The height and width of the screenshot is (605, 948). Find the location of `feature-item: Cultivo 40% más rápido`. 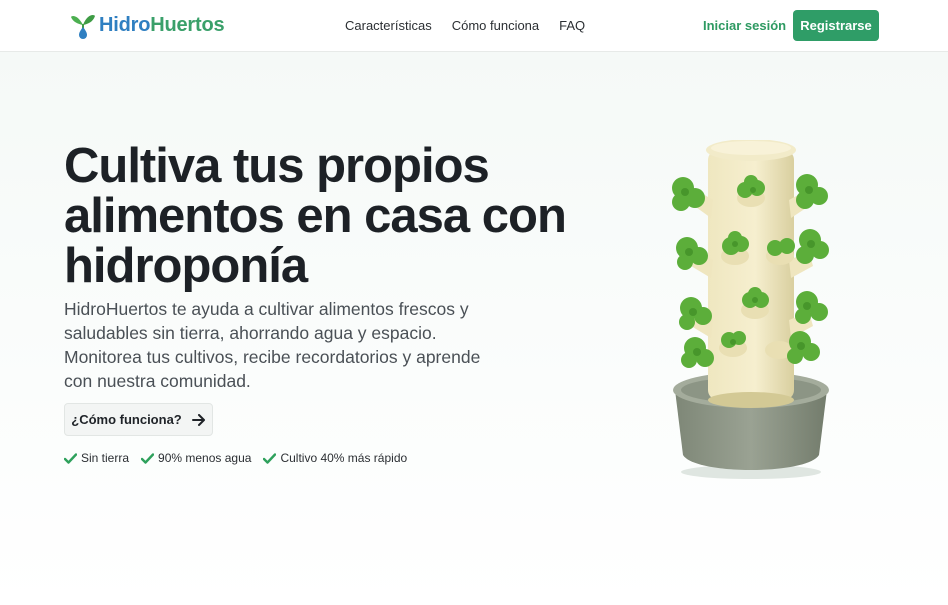

feature-item: Cultivo 40% más rápido is located at coordinates (335, 458).